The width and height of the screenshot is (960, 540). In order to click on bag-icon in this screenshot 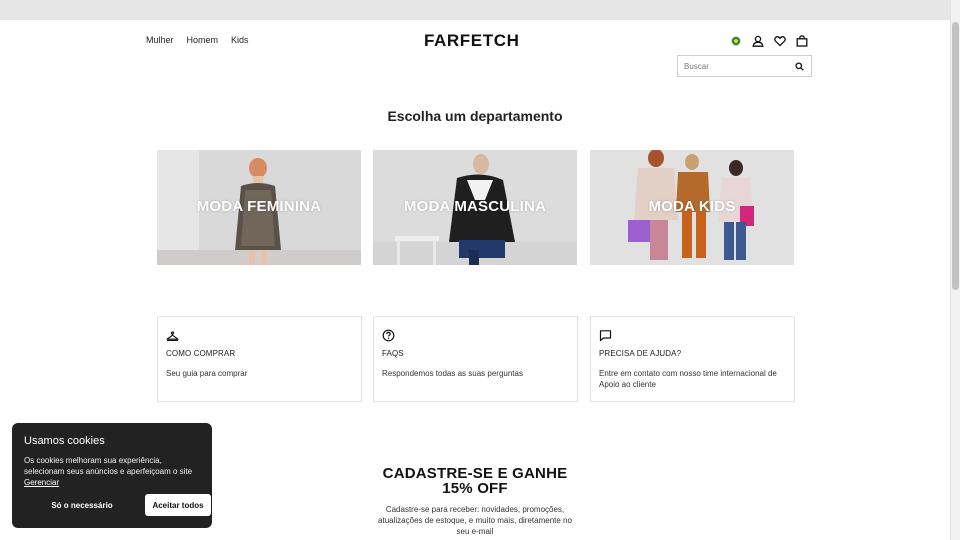, I will do `click(802, 41)`.